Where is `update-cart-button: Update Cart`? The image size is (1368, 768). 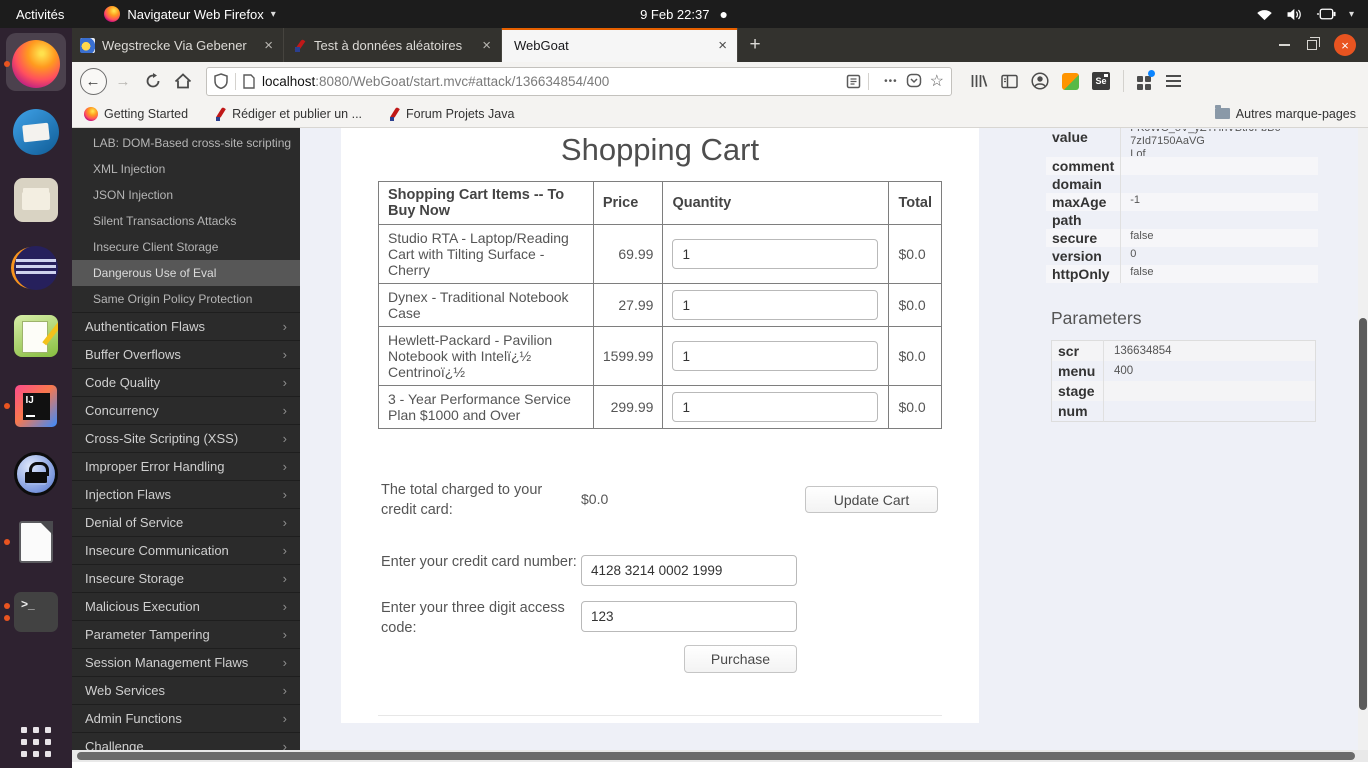
update-cart-button: Update Cart is located at coordinates (871, 499).